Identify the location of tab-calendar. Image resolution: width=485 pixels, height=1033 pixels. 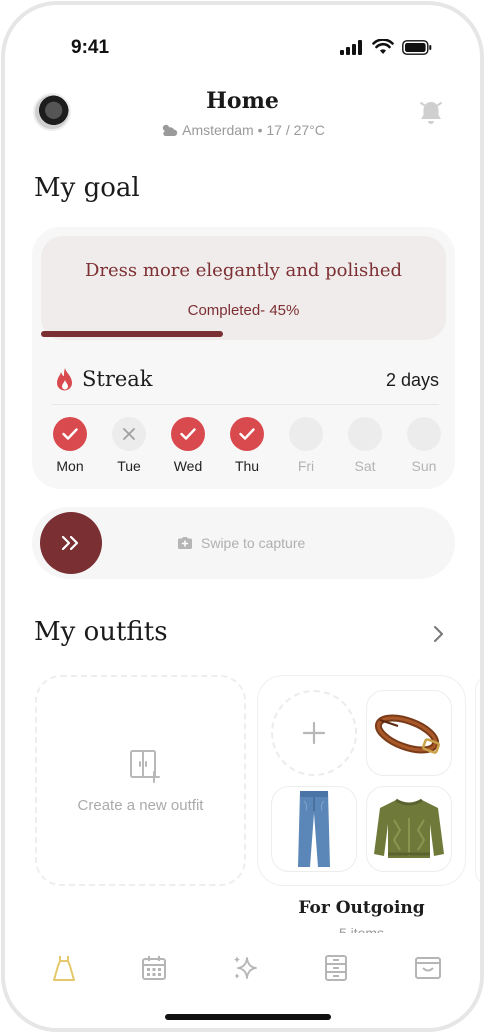
(154, 968).